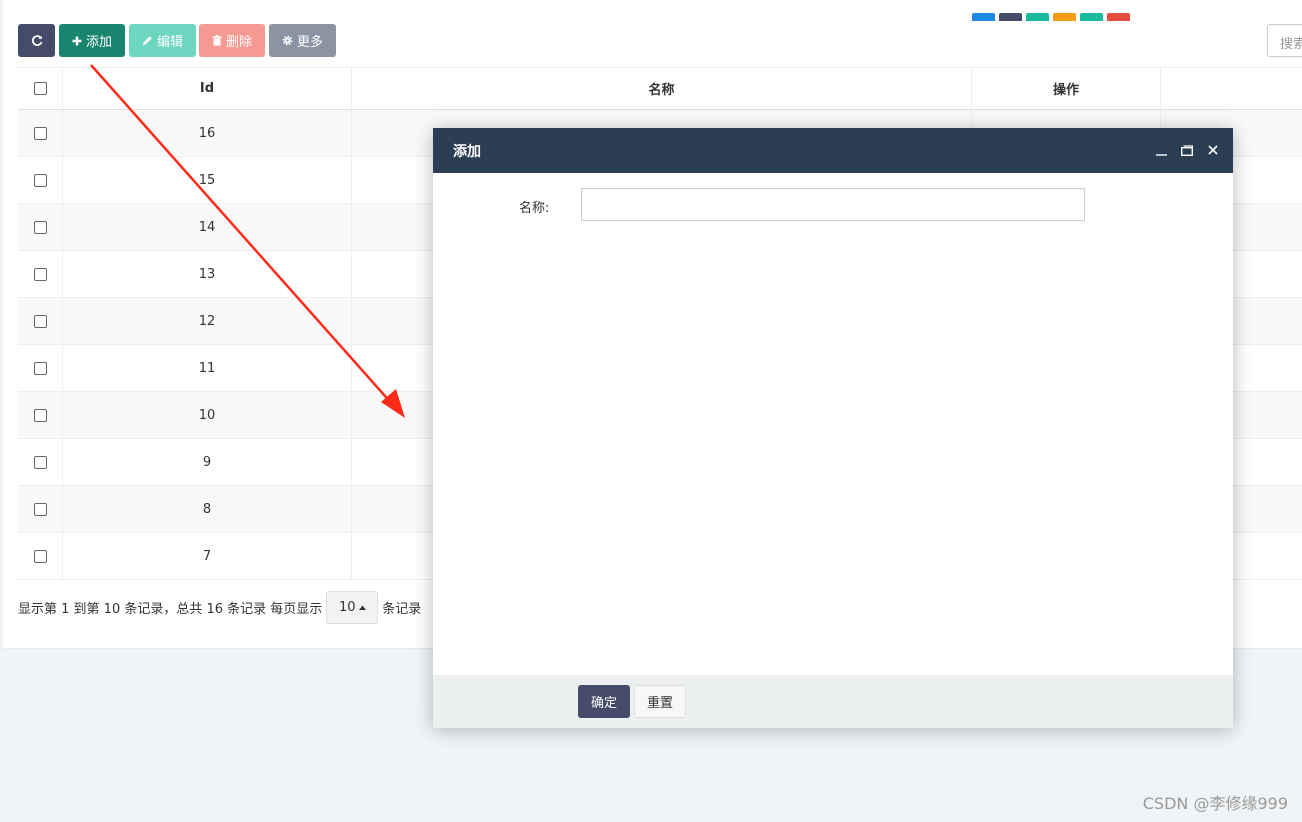 The height and width of the screenshot is (822, 1302). I want to click on header-checkbox-cell, so click(40, 88).